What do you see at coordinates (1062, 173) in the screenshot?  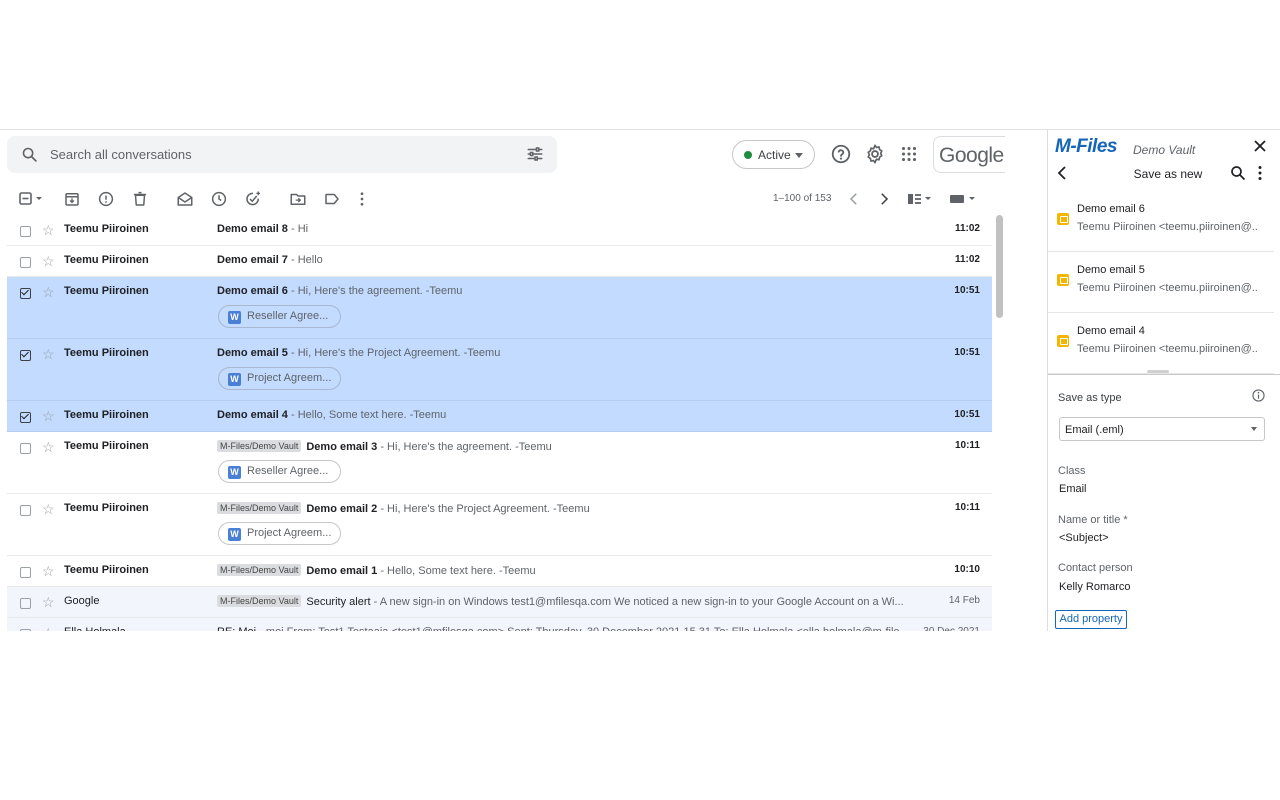 I see `back-arrow-icon` at bounding box center [1062, 173].